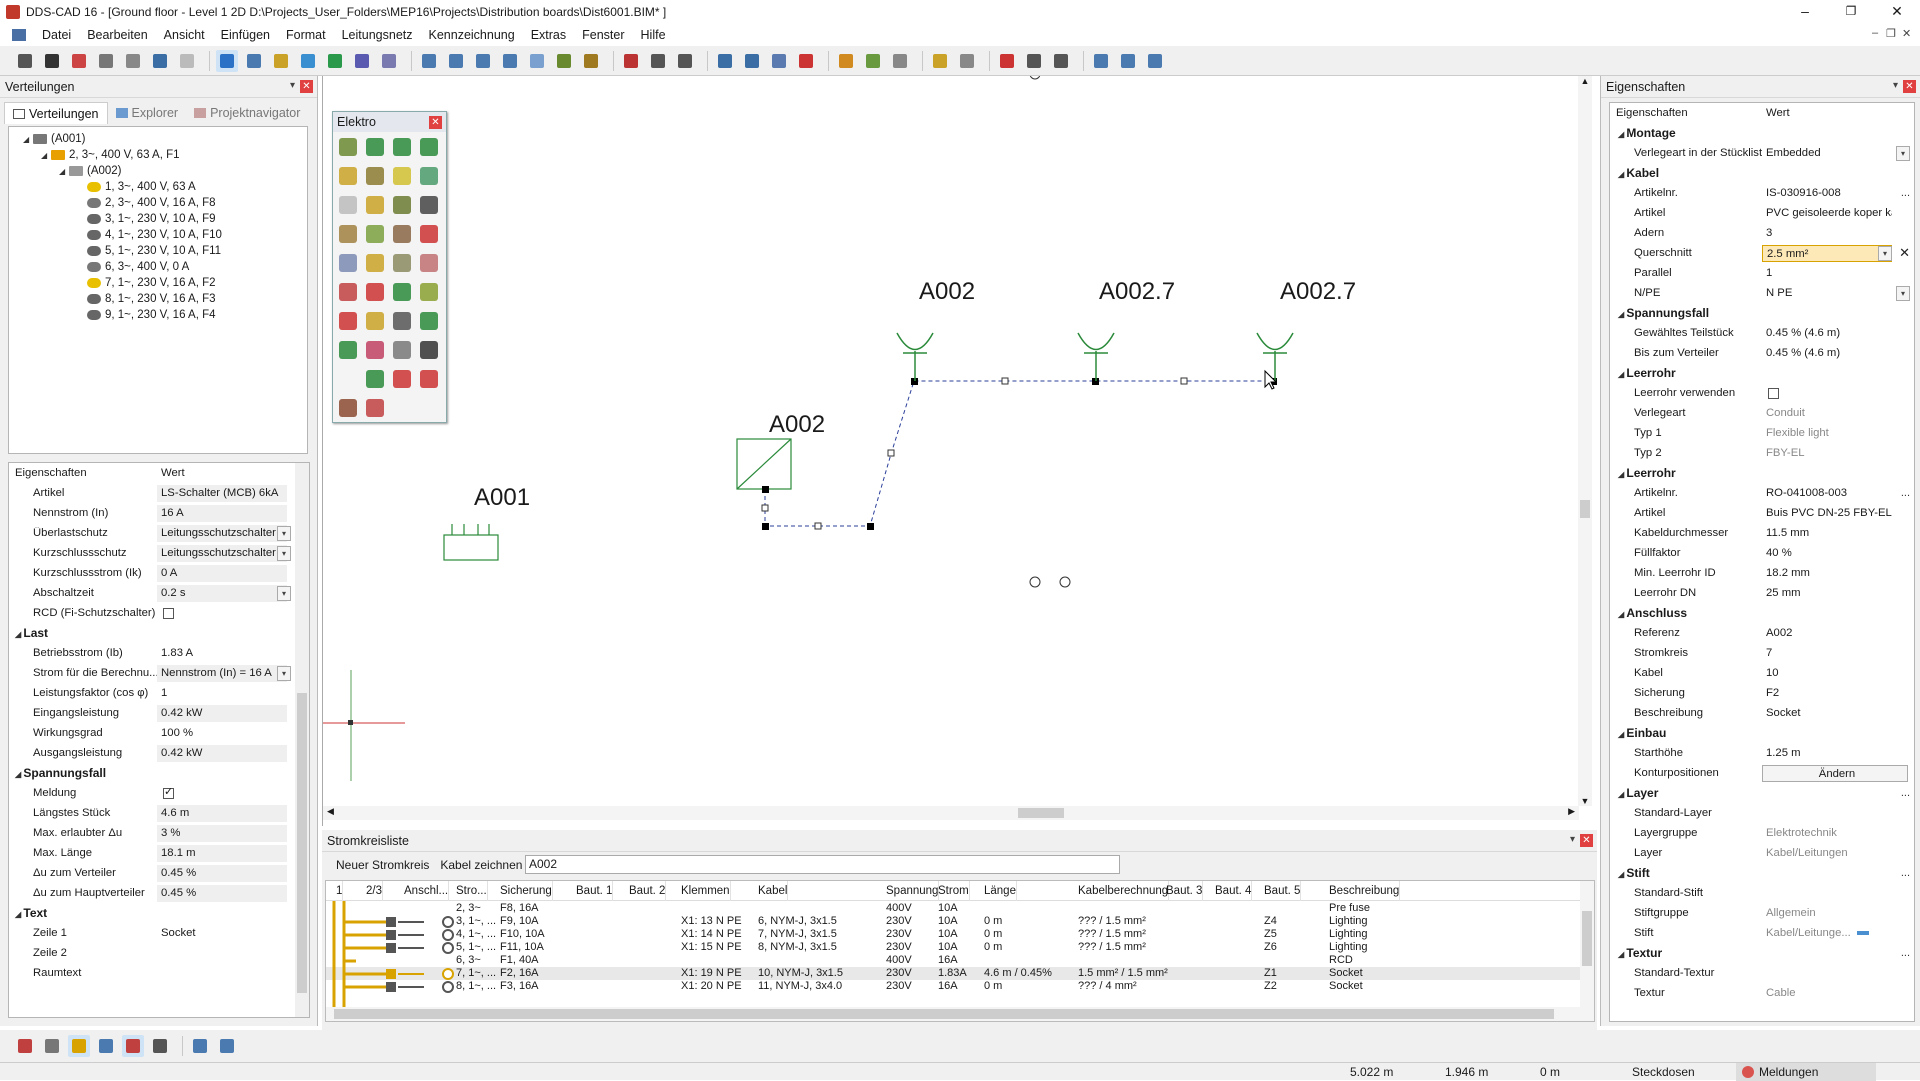 This screenshot has width=1920, height=1081. What do you see at coordinates (52, 61) in the screenshot?
I see `save-icon` at bounding box center [52, 61].